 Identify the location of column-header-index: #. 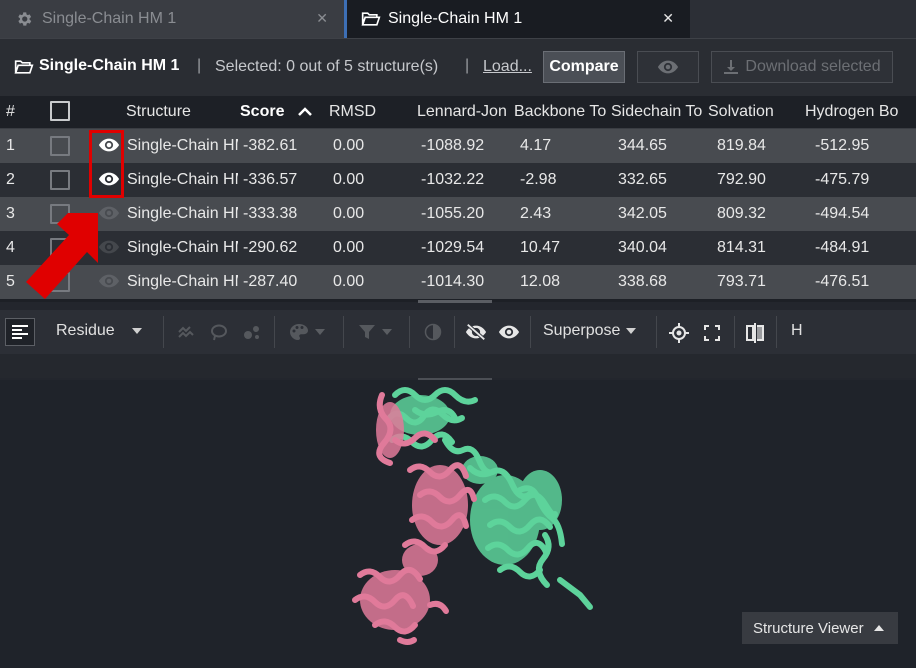
(10, 111).